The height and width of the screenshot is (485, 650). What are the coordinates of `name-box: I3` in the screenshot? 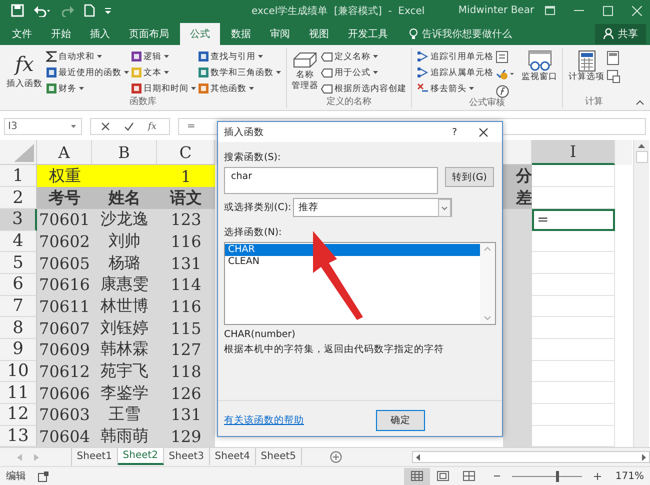 It's located at (43, 127).